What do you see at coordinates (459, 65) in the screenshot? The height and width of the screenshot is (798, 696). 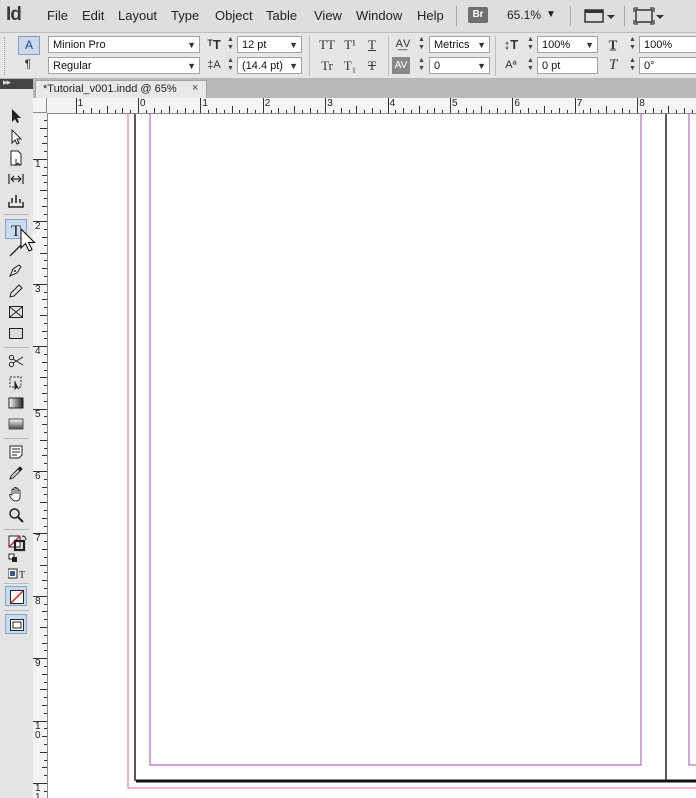 I see `tracking-field: 0 ▼` at bounding box center [459, 65].